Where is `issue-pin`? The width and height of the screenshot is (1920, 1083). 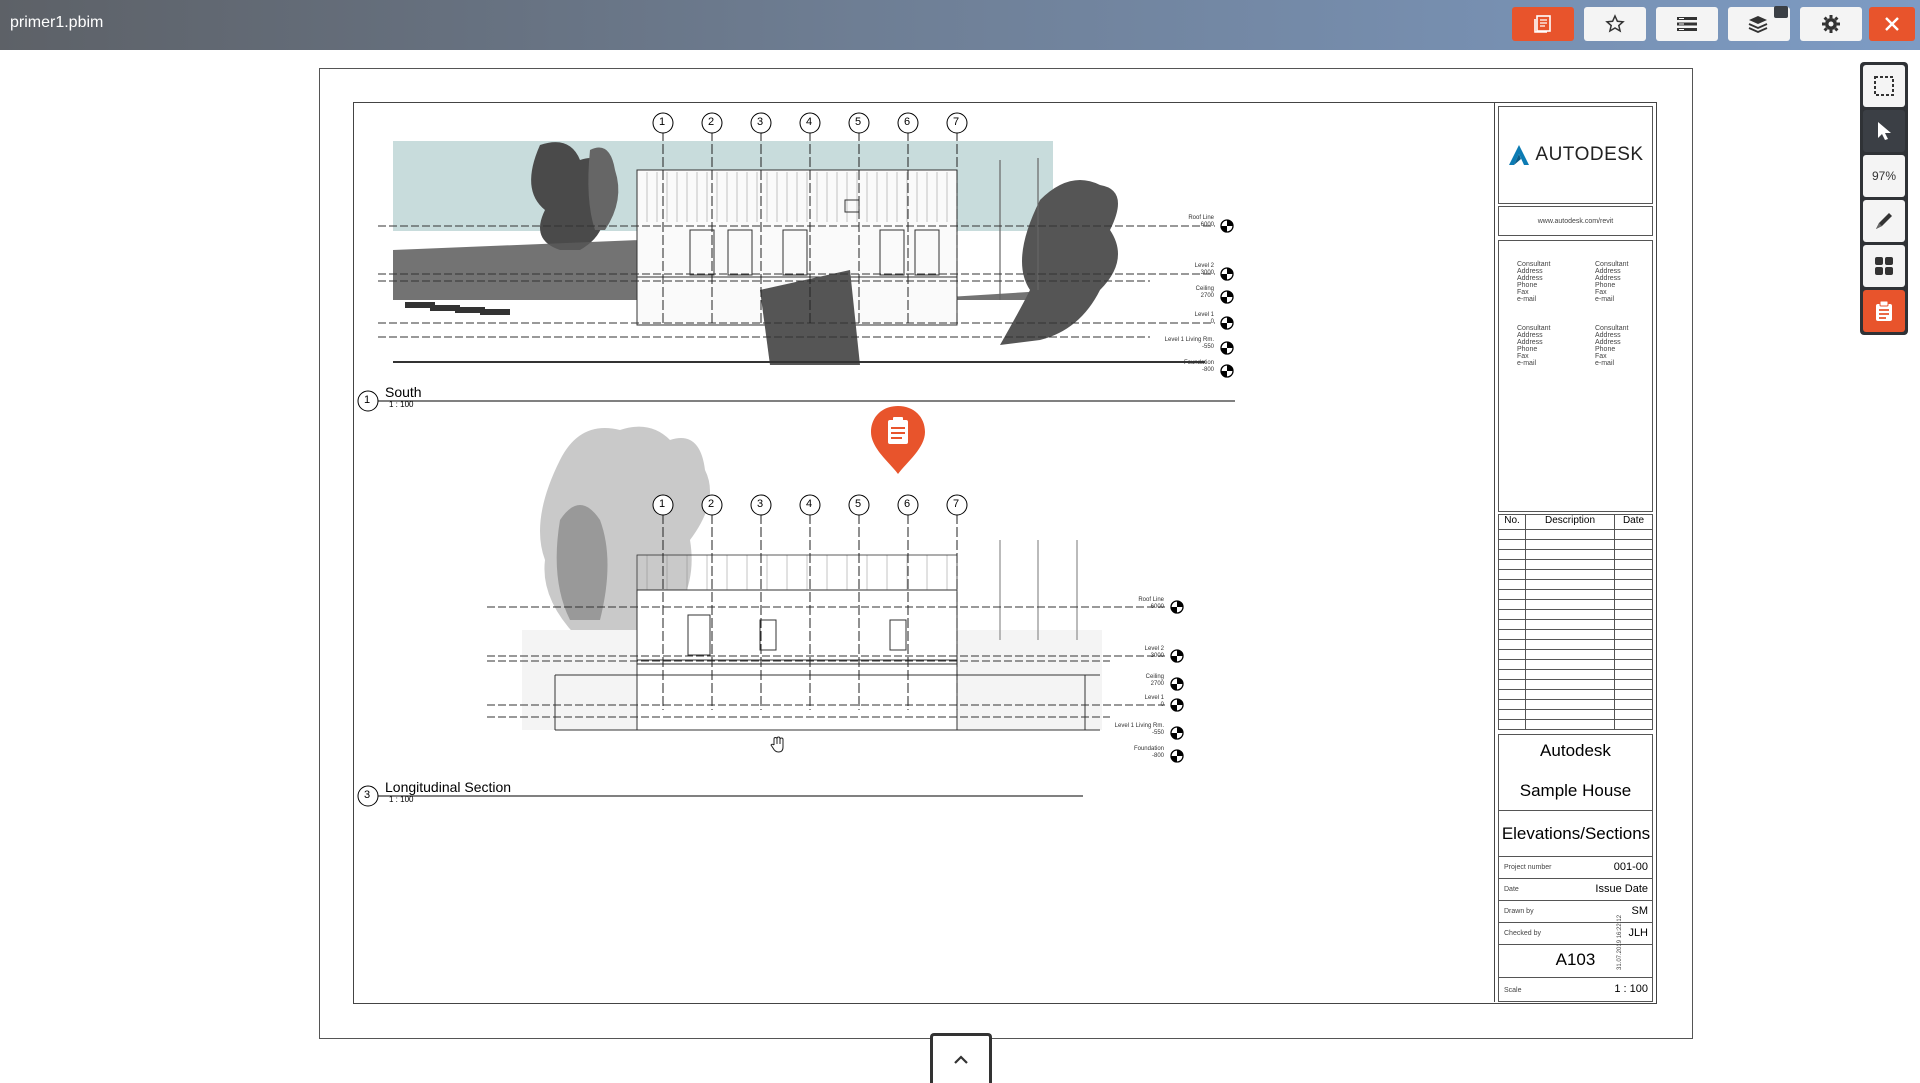 issue-pin is located at coordinates (898, 440).